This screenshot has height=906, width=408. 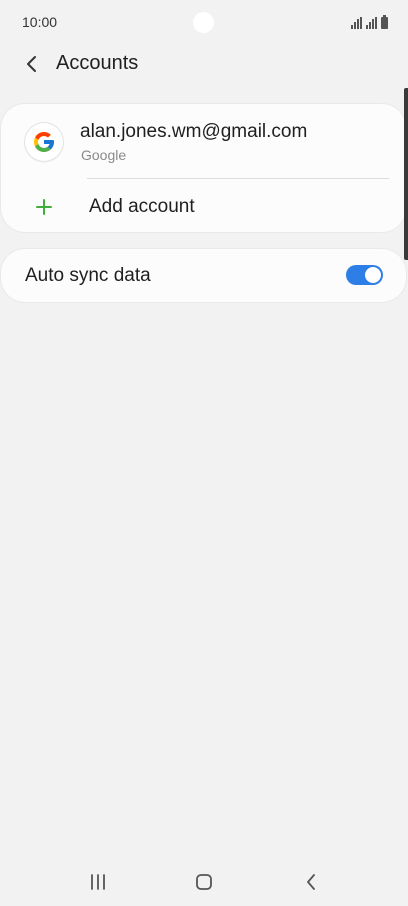 I want to click on chevron-left-icon, so click(x=31, y=64).